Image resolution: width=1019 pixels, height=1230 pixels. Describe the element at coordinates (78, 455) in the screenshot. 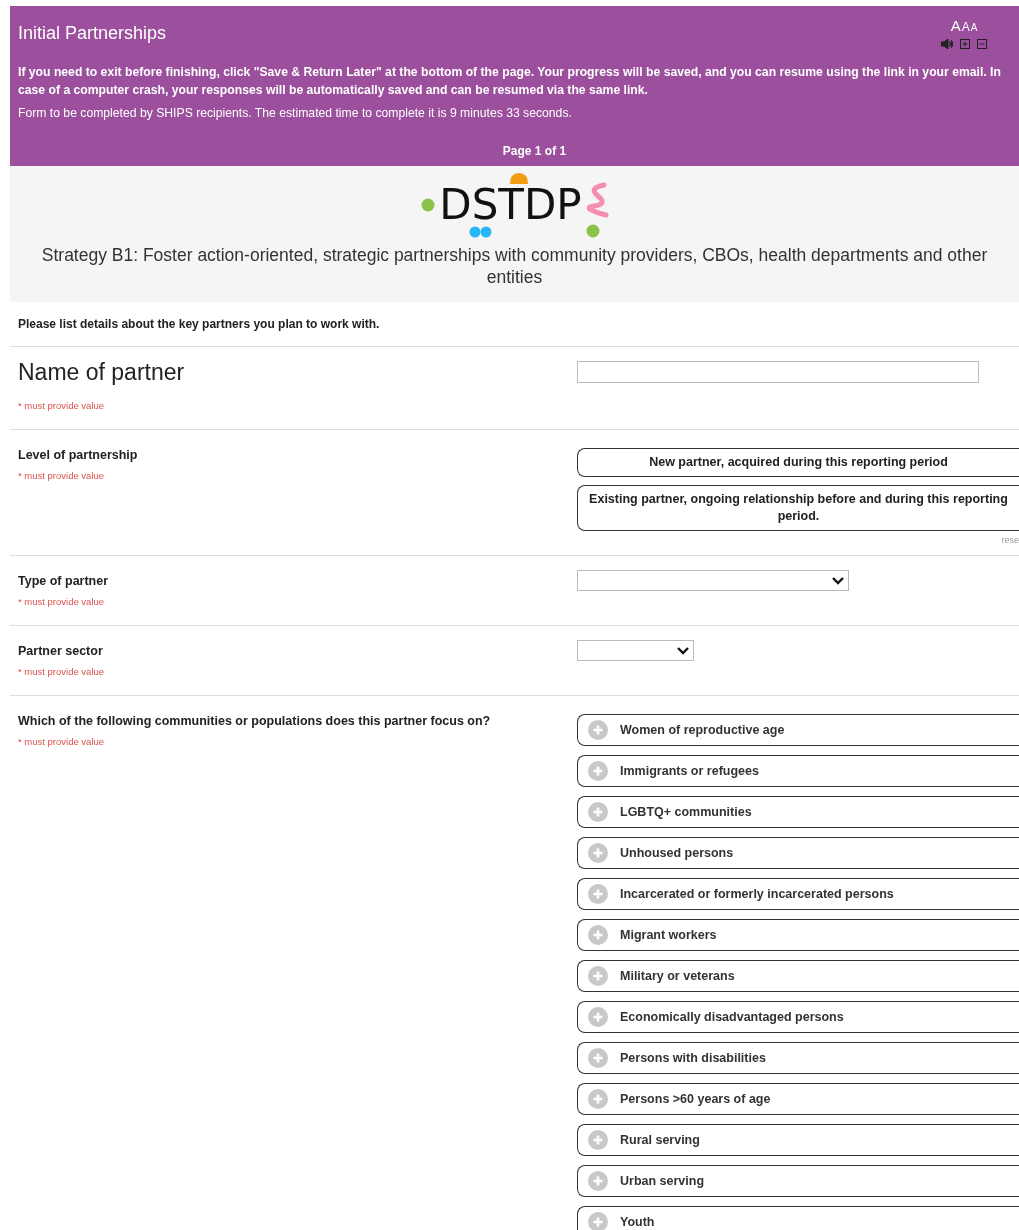

I see `question-label: Level of partnership` at that location.